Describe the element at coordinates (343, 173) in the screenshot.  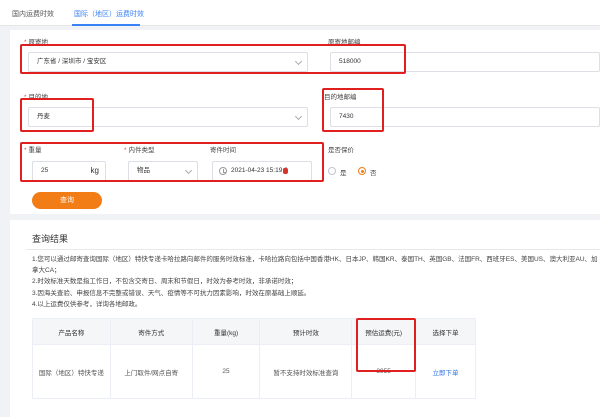
I see `insured-yes-label: 是` at that location.